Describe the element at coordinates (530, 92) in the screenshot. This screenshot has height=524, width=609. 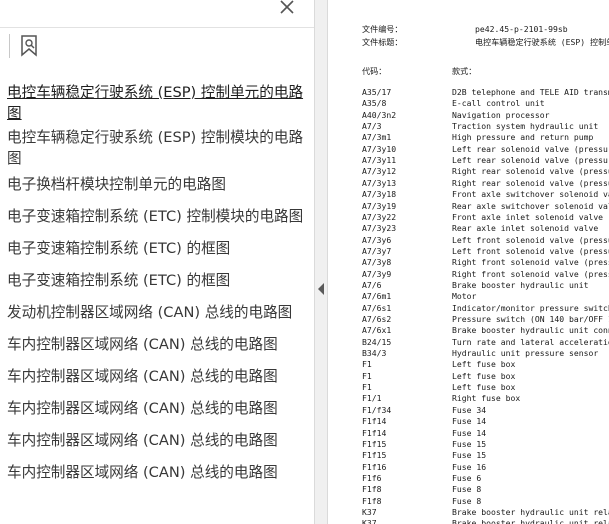
I see `component-description: D2B telephone and TELE AID transmitter` at that location.